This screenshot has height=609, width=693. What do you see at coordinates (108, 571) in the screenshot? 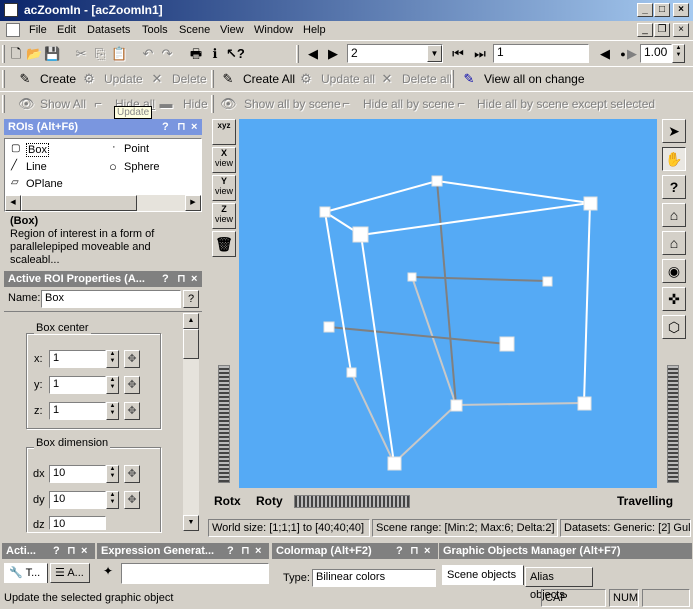
I see `plus-icon: ✦` at bounding box center [108, 571].